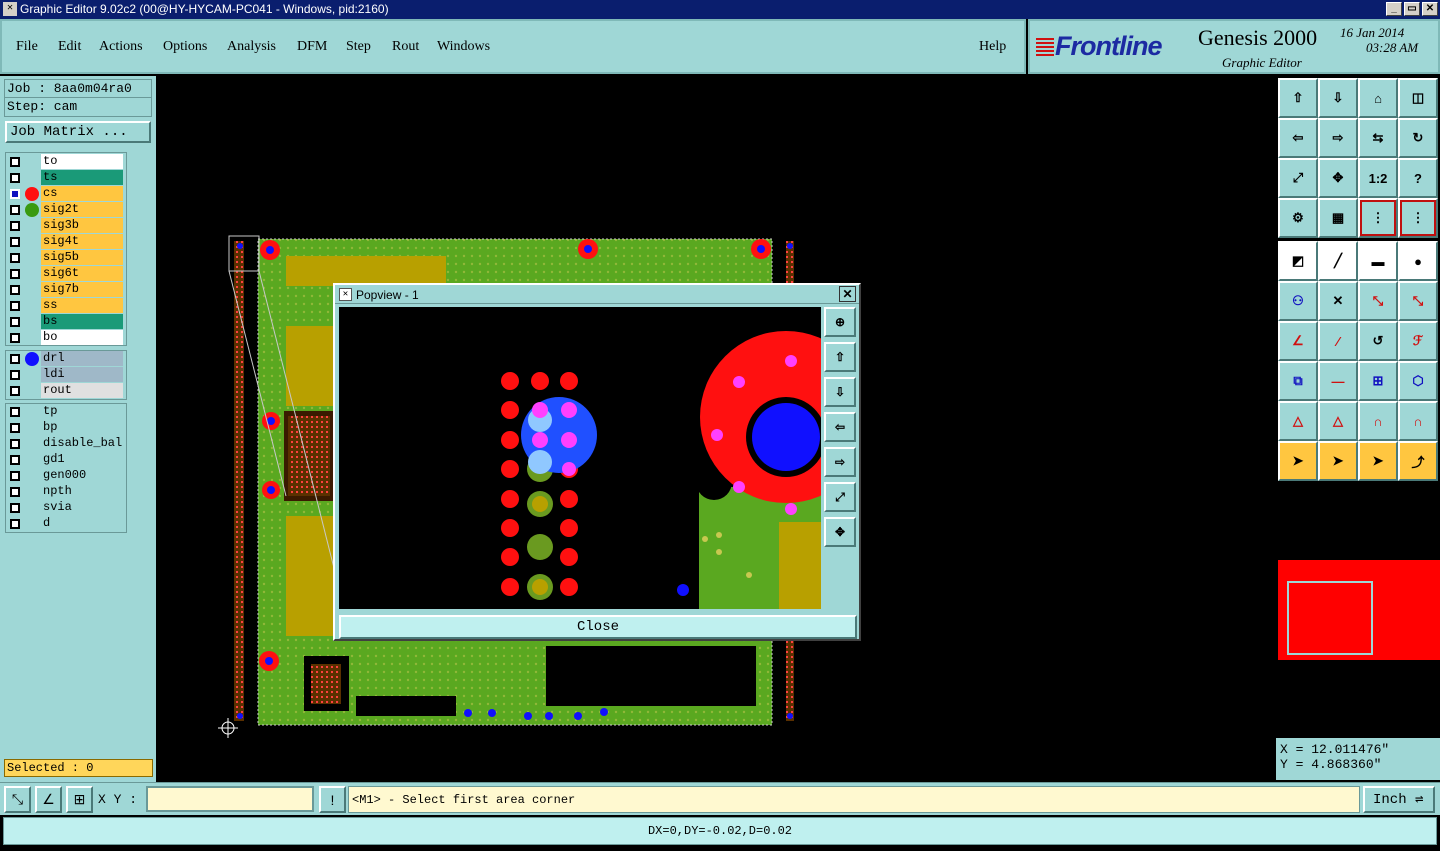 Image resolution: width=1440 pixels, height=851 pixels. Describe the element at coordinates (48, 799) in the screenshot. I see `measure-tool-icon: ∠` at that location.